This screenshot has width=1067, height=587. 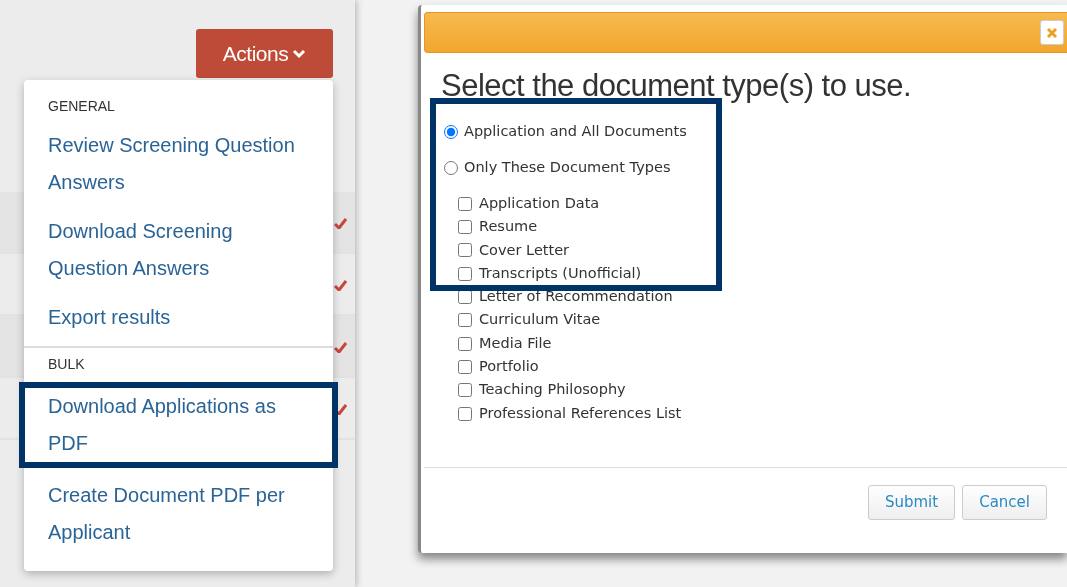 What do you see at coordinates (1004, 502) in the screenshot?
I see `dialog-button: Cancel` at bounding box center [1004, 502].